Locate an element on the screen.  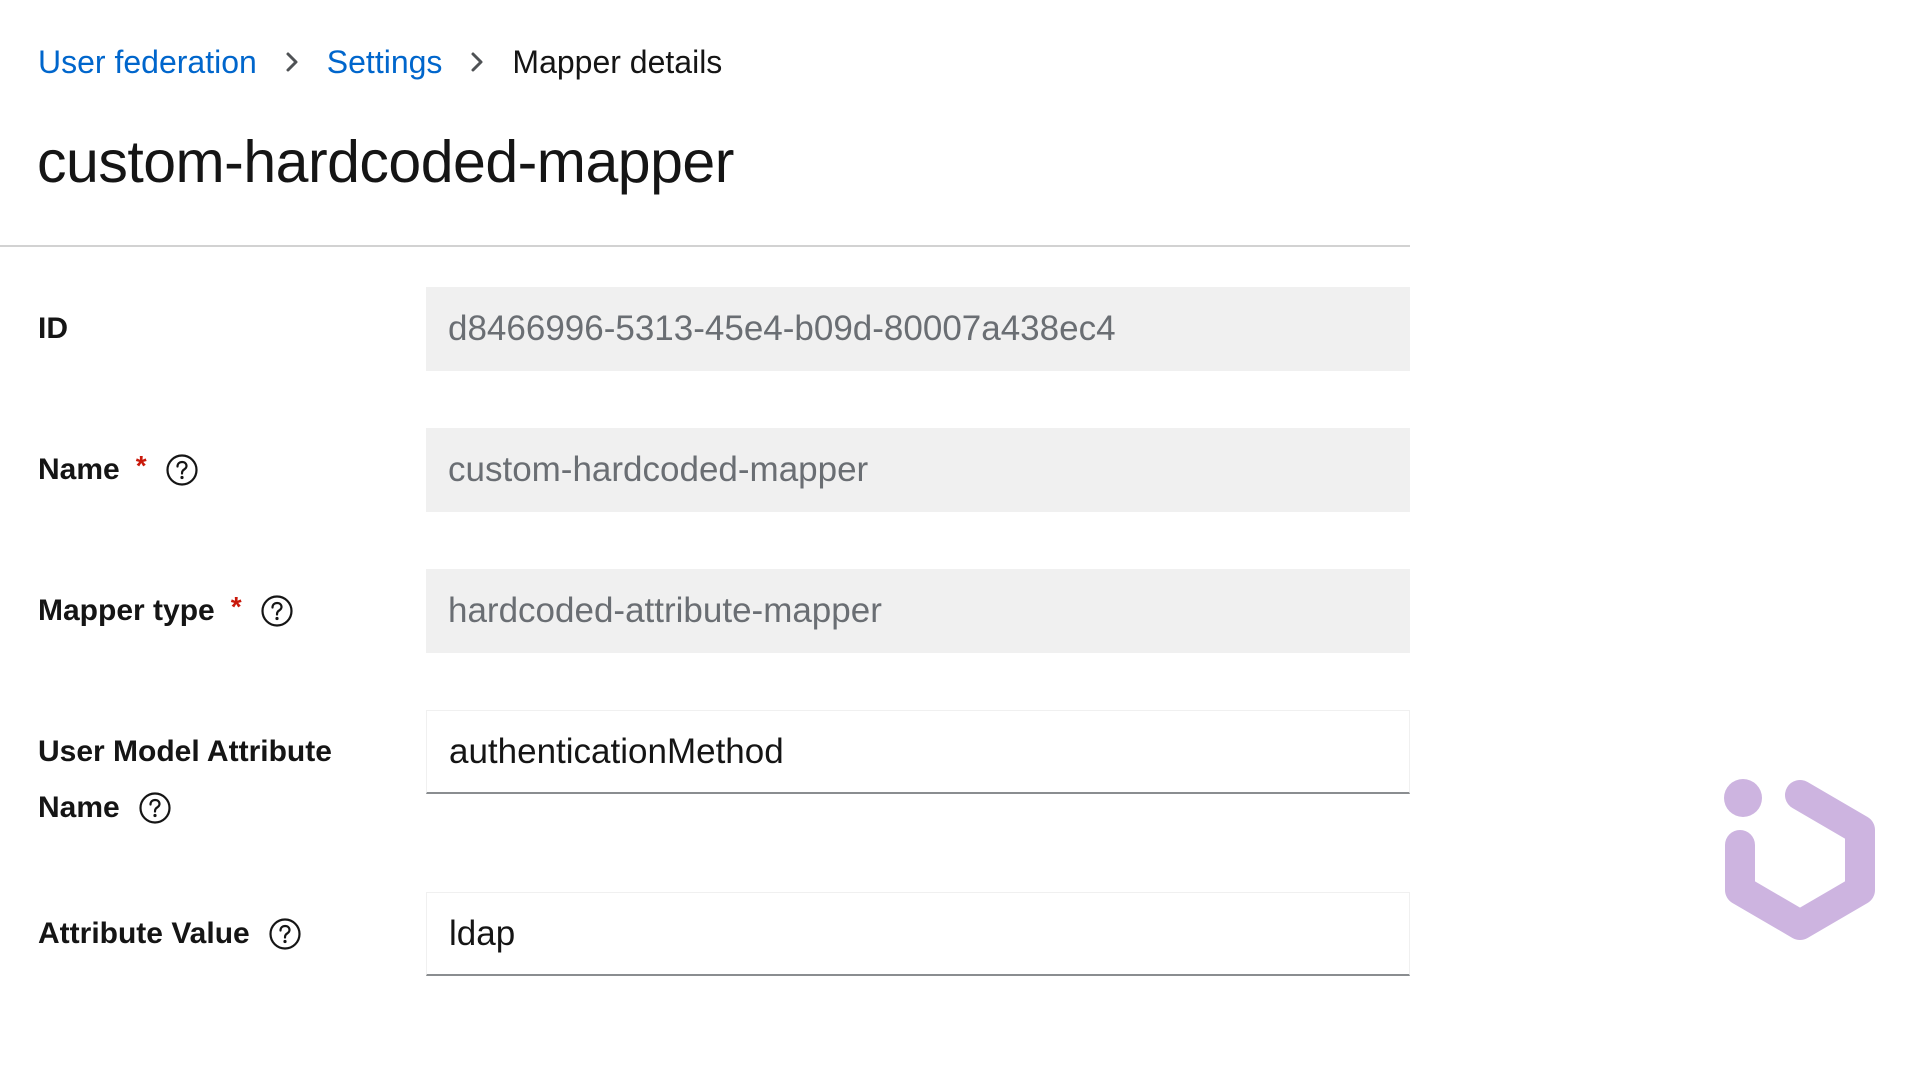
user-model-attribute-label-line1: User Model Attribute is located at coordinates (185, 751).